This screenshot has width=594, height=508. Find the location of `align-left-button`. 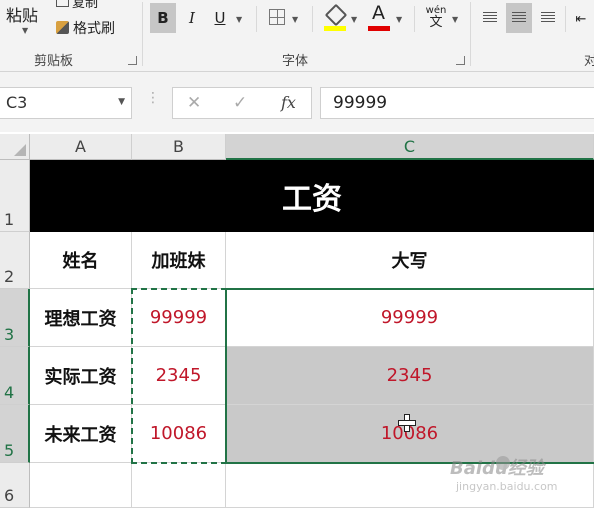

align-left-button is located at coordinates (490, 18).